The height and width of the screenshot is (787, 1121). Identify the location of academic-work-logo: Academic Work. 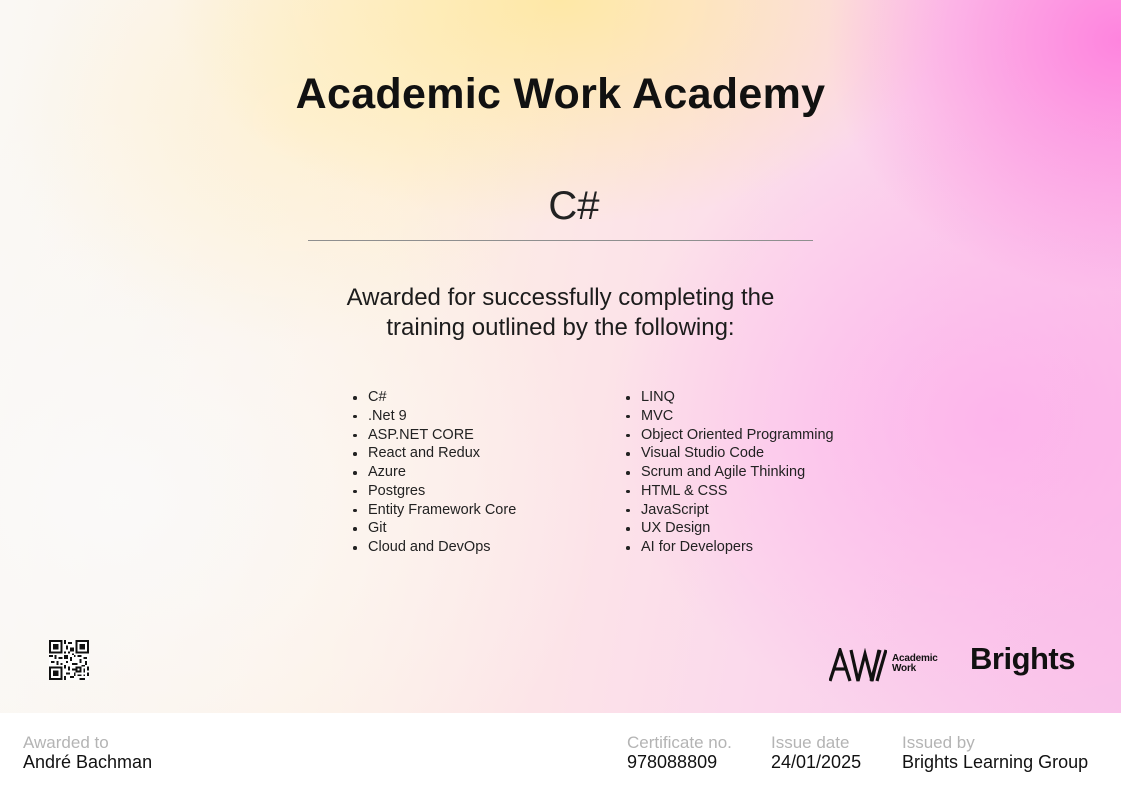
(885, 664).